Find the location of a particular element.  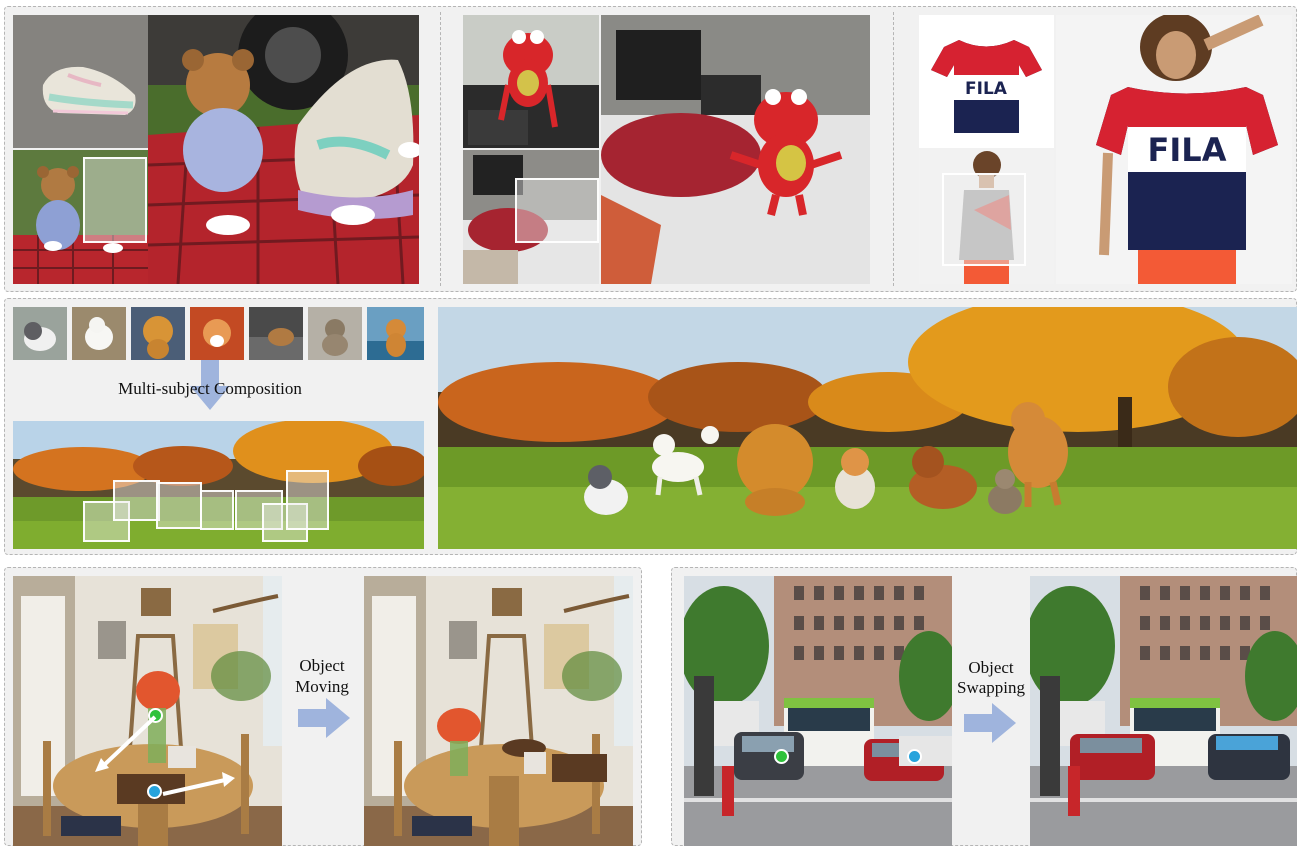

shirt-reference-image: FILA is located at coordinates (986, 81).